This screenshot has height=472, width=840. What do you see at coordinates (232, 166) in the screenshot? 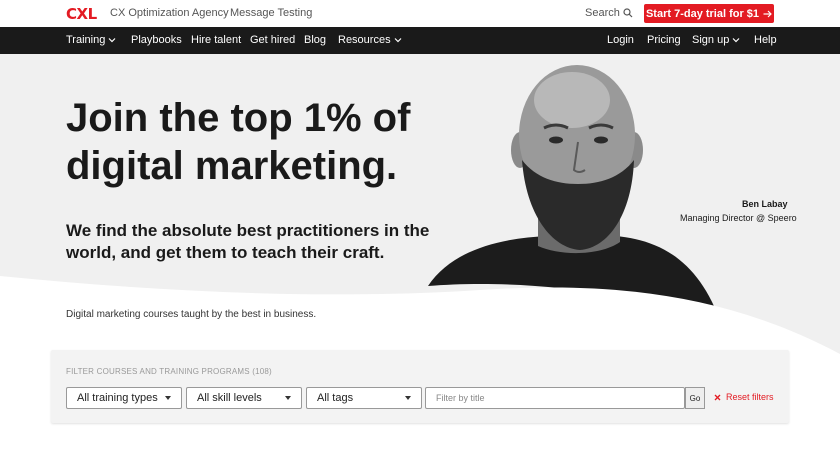
I see `headline-line-2: digital marketing.` at bounding box center [232, 166].